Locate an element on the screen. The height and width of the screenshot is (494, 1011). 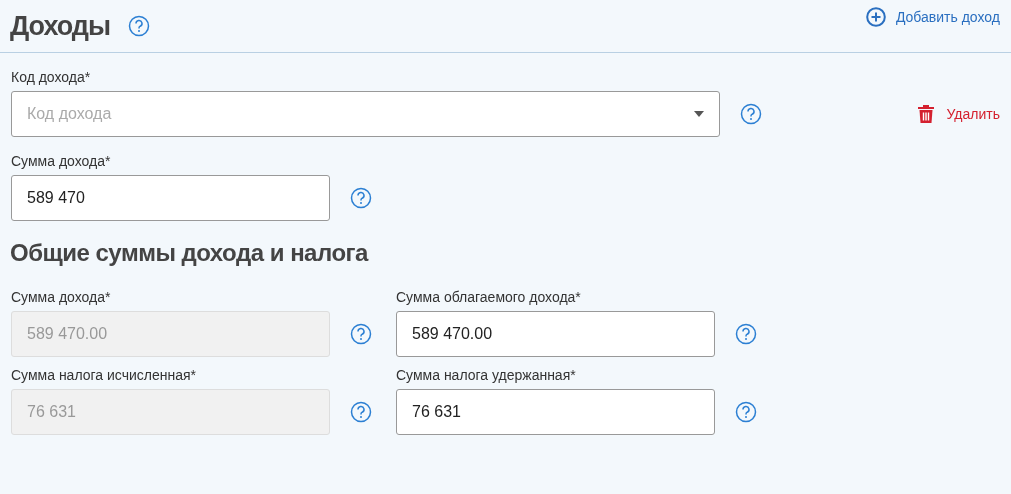
amount-field: 589 470.00 is located at coordinates (555, 334).